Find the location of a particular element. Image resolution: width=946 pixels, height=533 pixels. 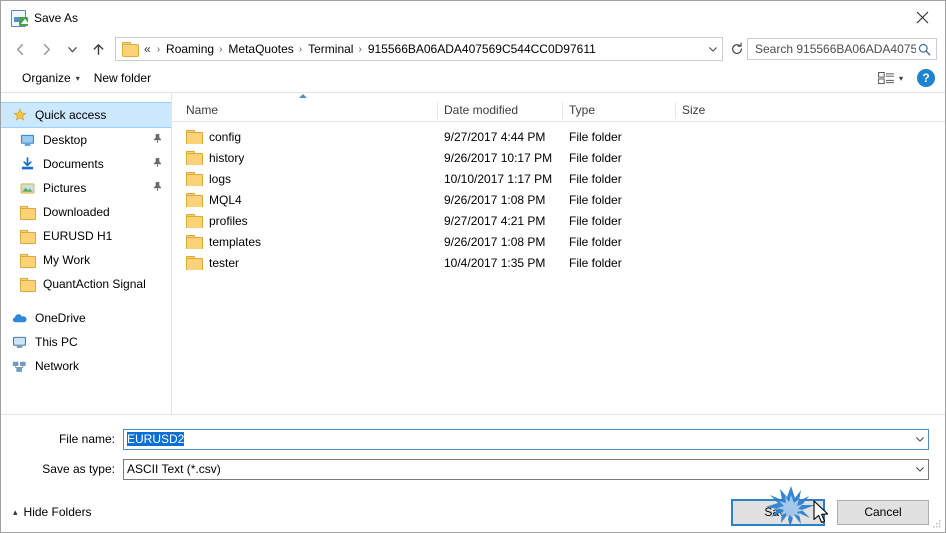

sidebar-item-label: QuantAction Signal is located at coordinates (94, 284).